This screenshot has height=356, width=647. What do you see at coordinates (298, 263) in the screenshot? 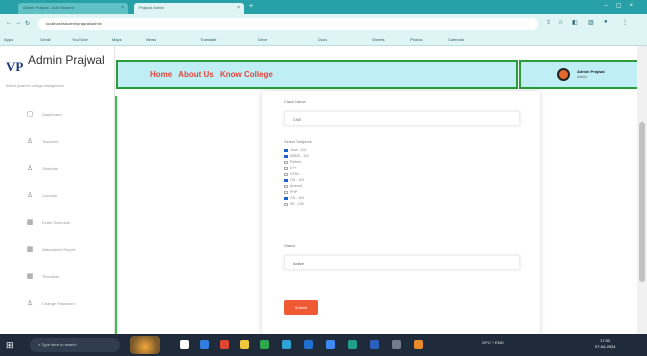
I see `status-value: Active` at bounding box center [298, 263].